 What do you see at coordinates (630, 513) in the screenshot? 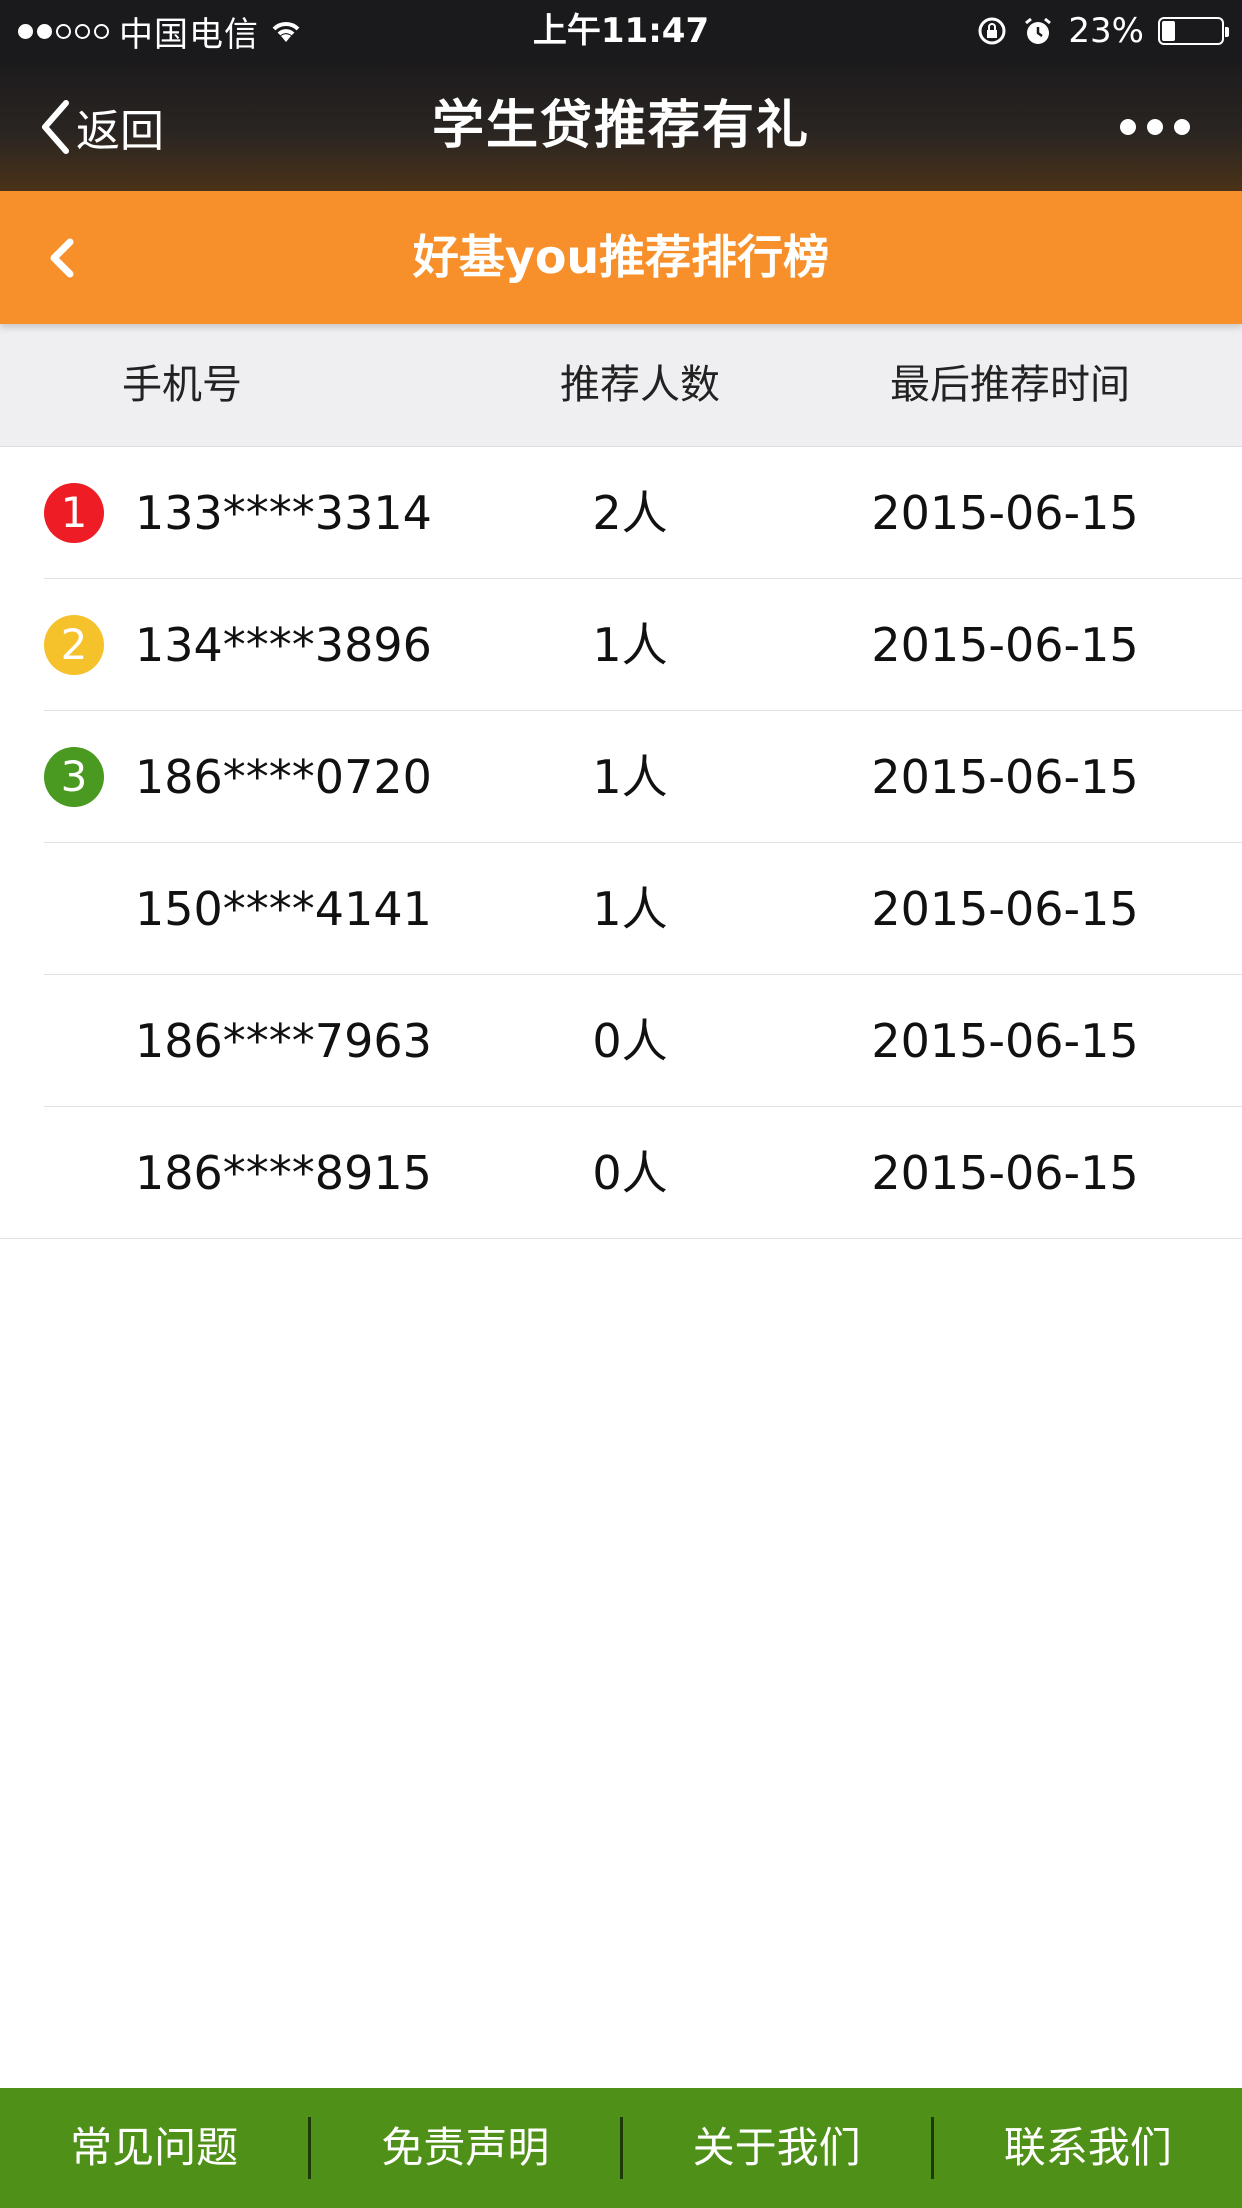
I see `referral-count: 2人` at bounding box center [630, 513].